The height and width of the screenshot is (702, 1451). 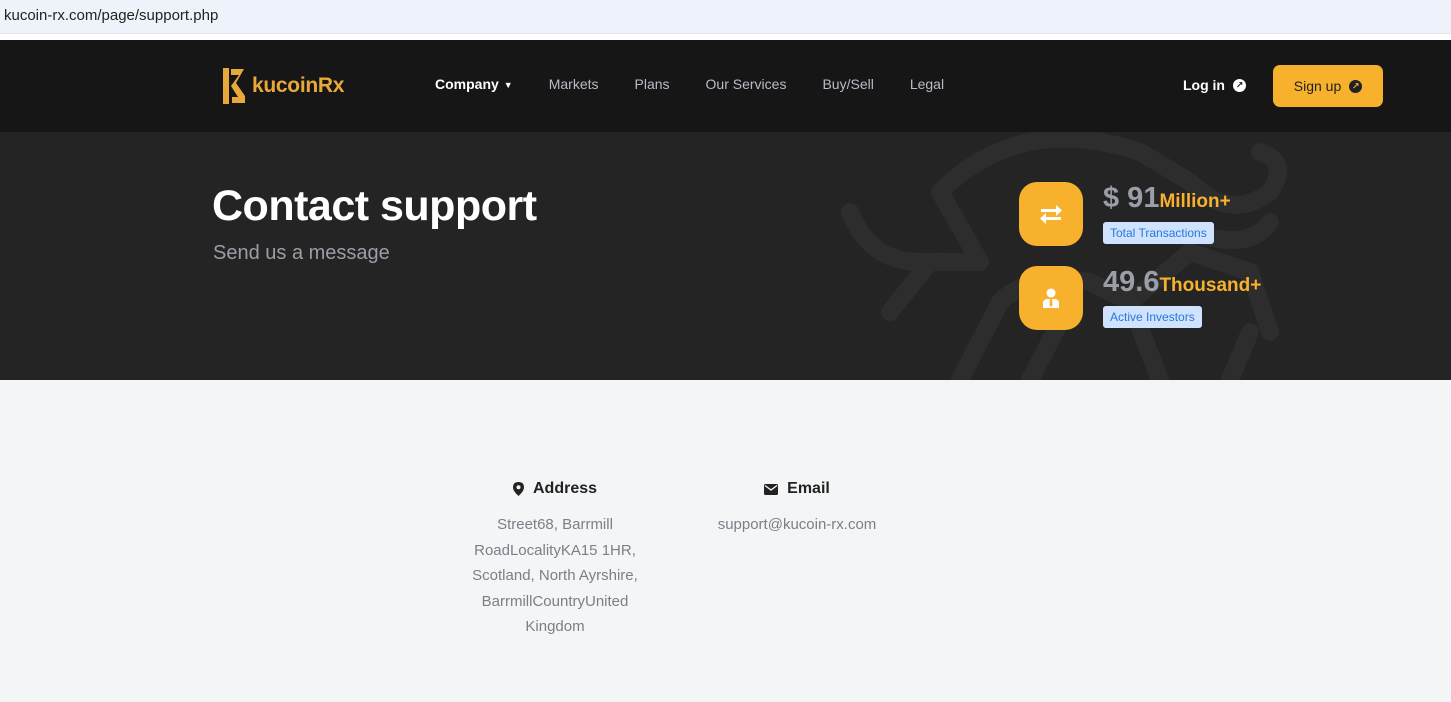 What do you see at coordinates (1064, 256) in the screenshot?
I see `bull-watermark-icon` at bounding box center [1064, 256].